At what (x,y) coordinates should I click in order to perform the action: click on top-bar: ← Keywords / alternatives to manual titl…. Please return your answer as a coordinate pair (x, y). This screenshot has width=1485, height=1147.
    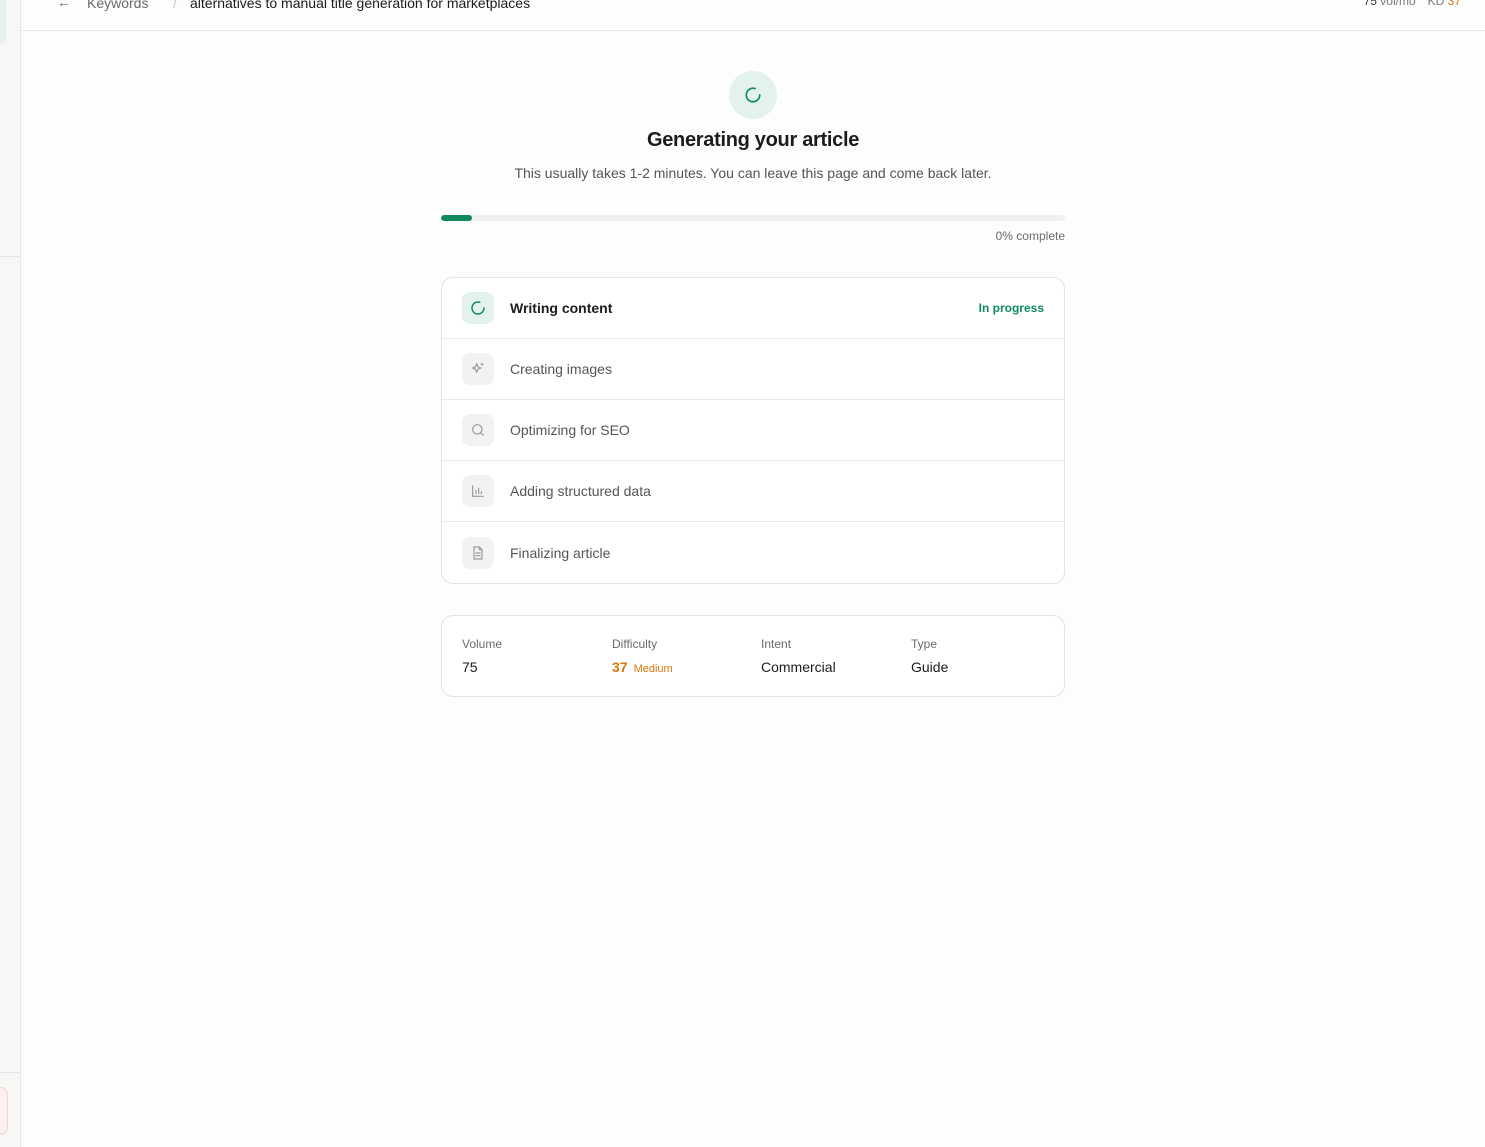
    Looking at the image, I should click on (753, 15).